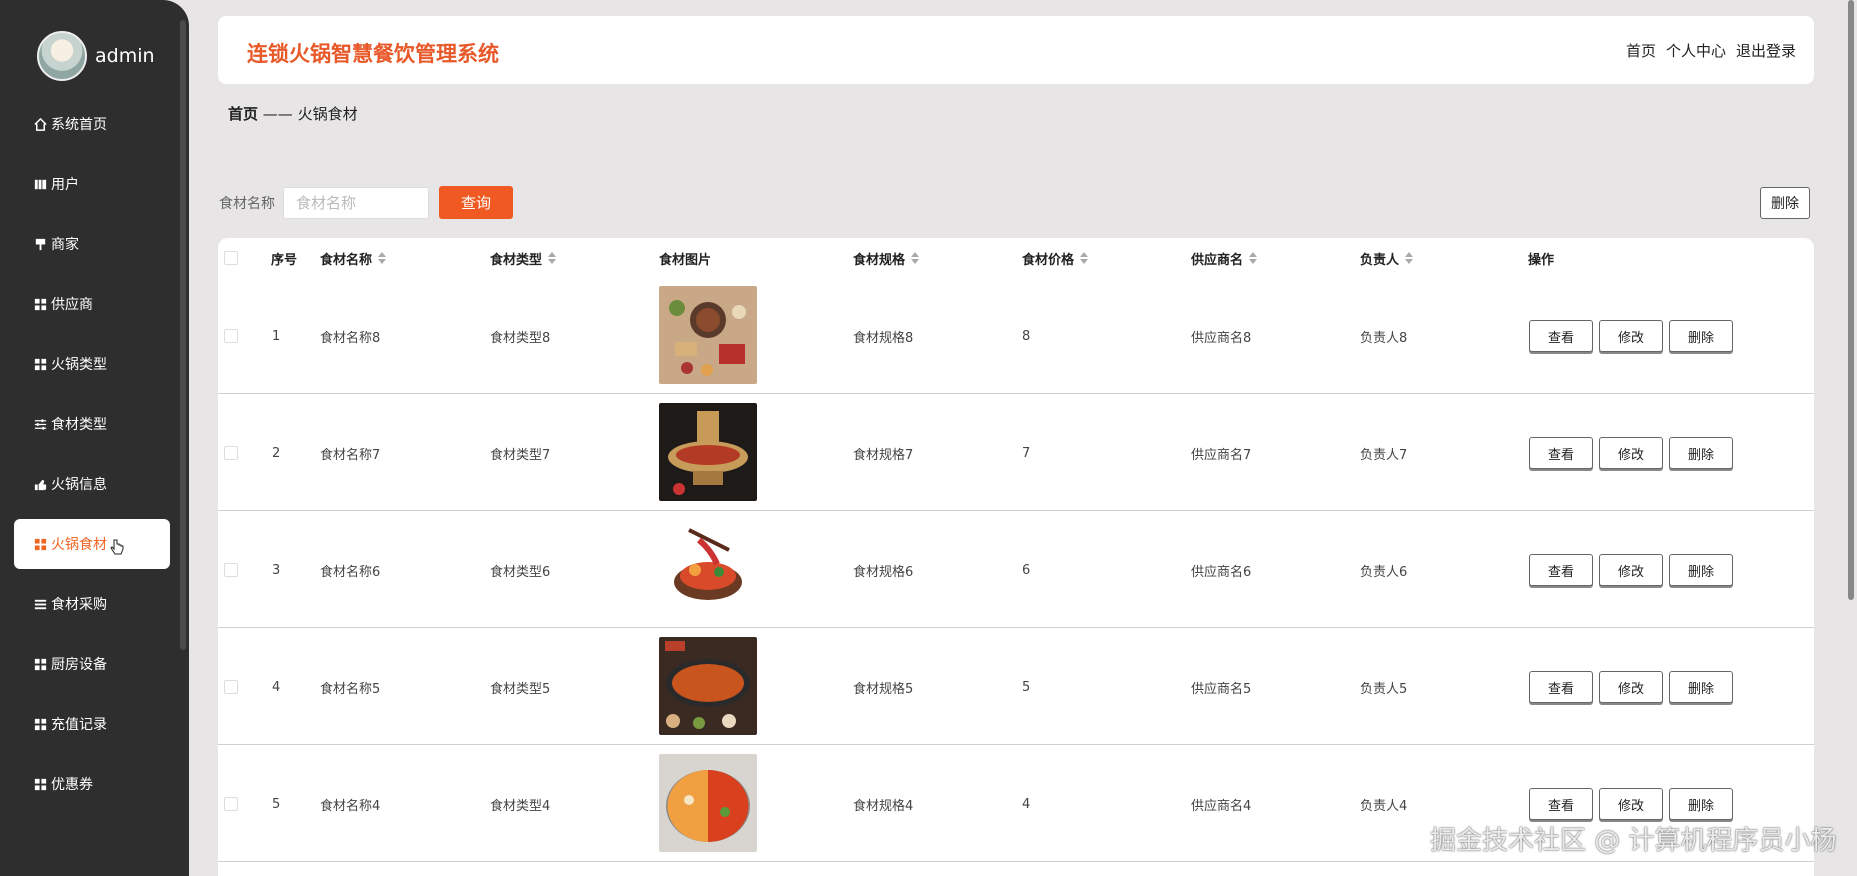  What do you see at coordinates (1016, 258) in the screenshot?
I see `table-header: 序号 食材名称 食材类型 食材图片 食材规格 食材价格 供应商名 负责人 操作` at bounding box center [1016, 258].